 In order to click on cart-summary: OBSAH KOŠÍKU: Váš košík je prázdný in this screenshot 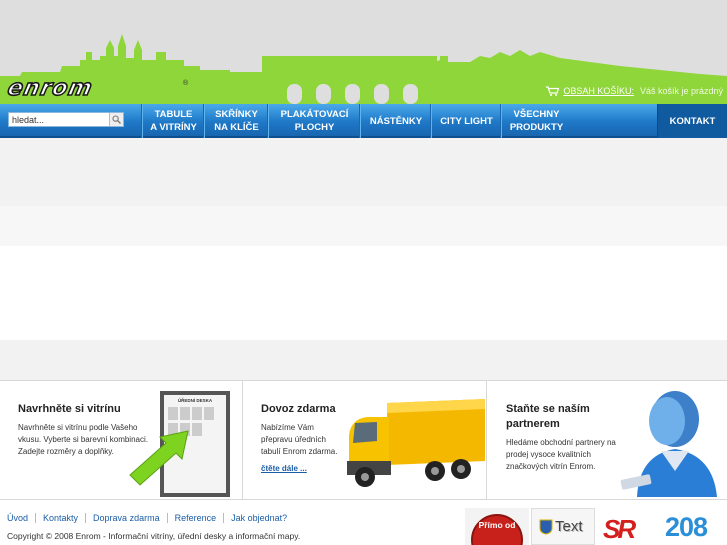, I will do `click(634, 91)`.